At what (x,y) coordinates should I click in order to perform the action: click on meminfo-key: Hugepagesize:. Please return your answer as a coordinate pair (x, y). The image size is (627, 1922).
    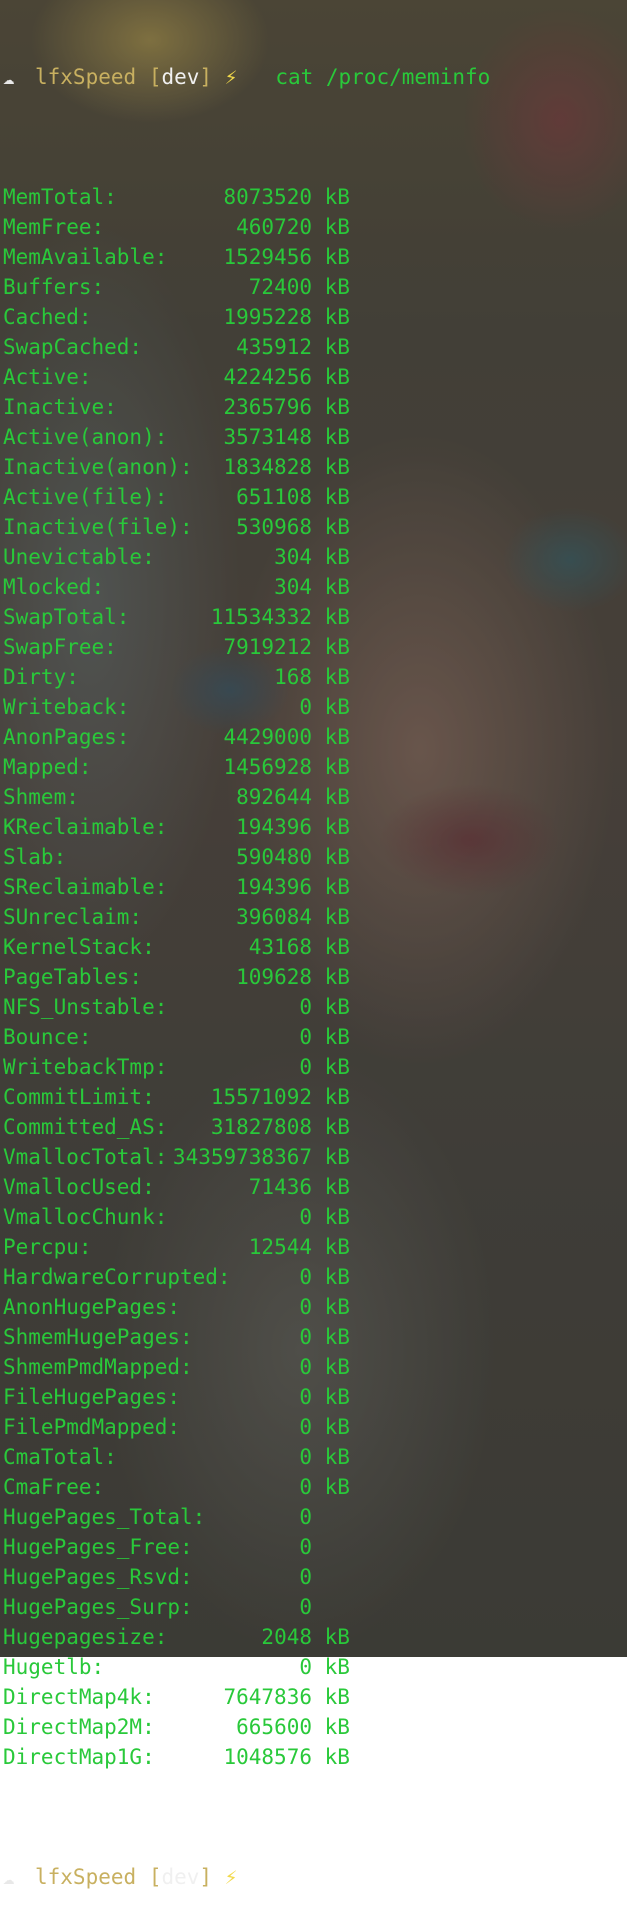
    Looking at the image, I should click on (85, 1637).